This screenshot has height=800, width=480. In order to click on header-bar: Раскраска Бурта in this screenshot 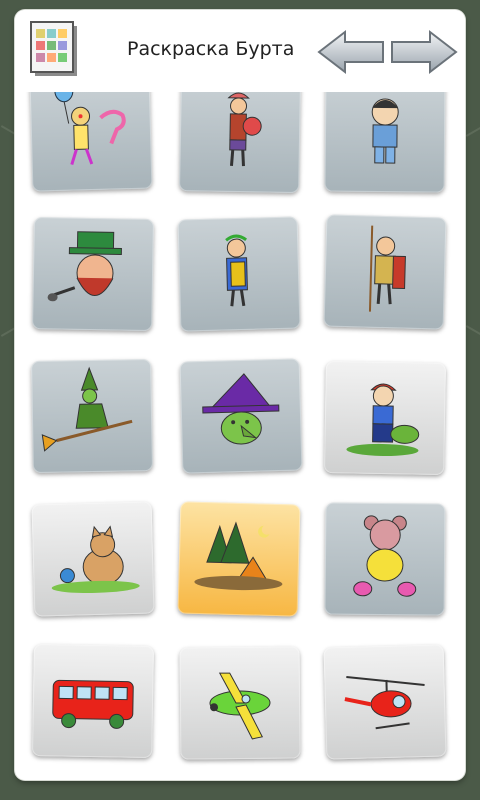, I will do `click(240, 51)`.